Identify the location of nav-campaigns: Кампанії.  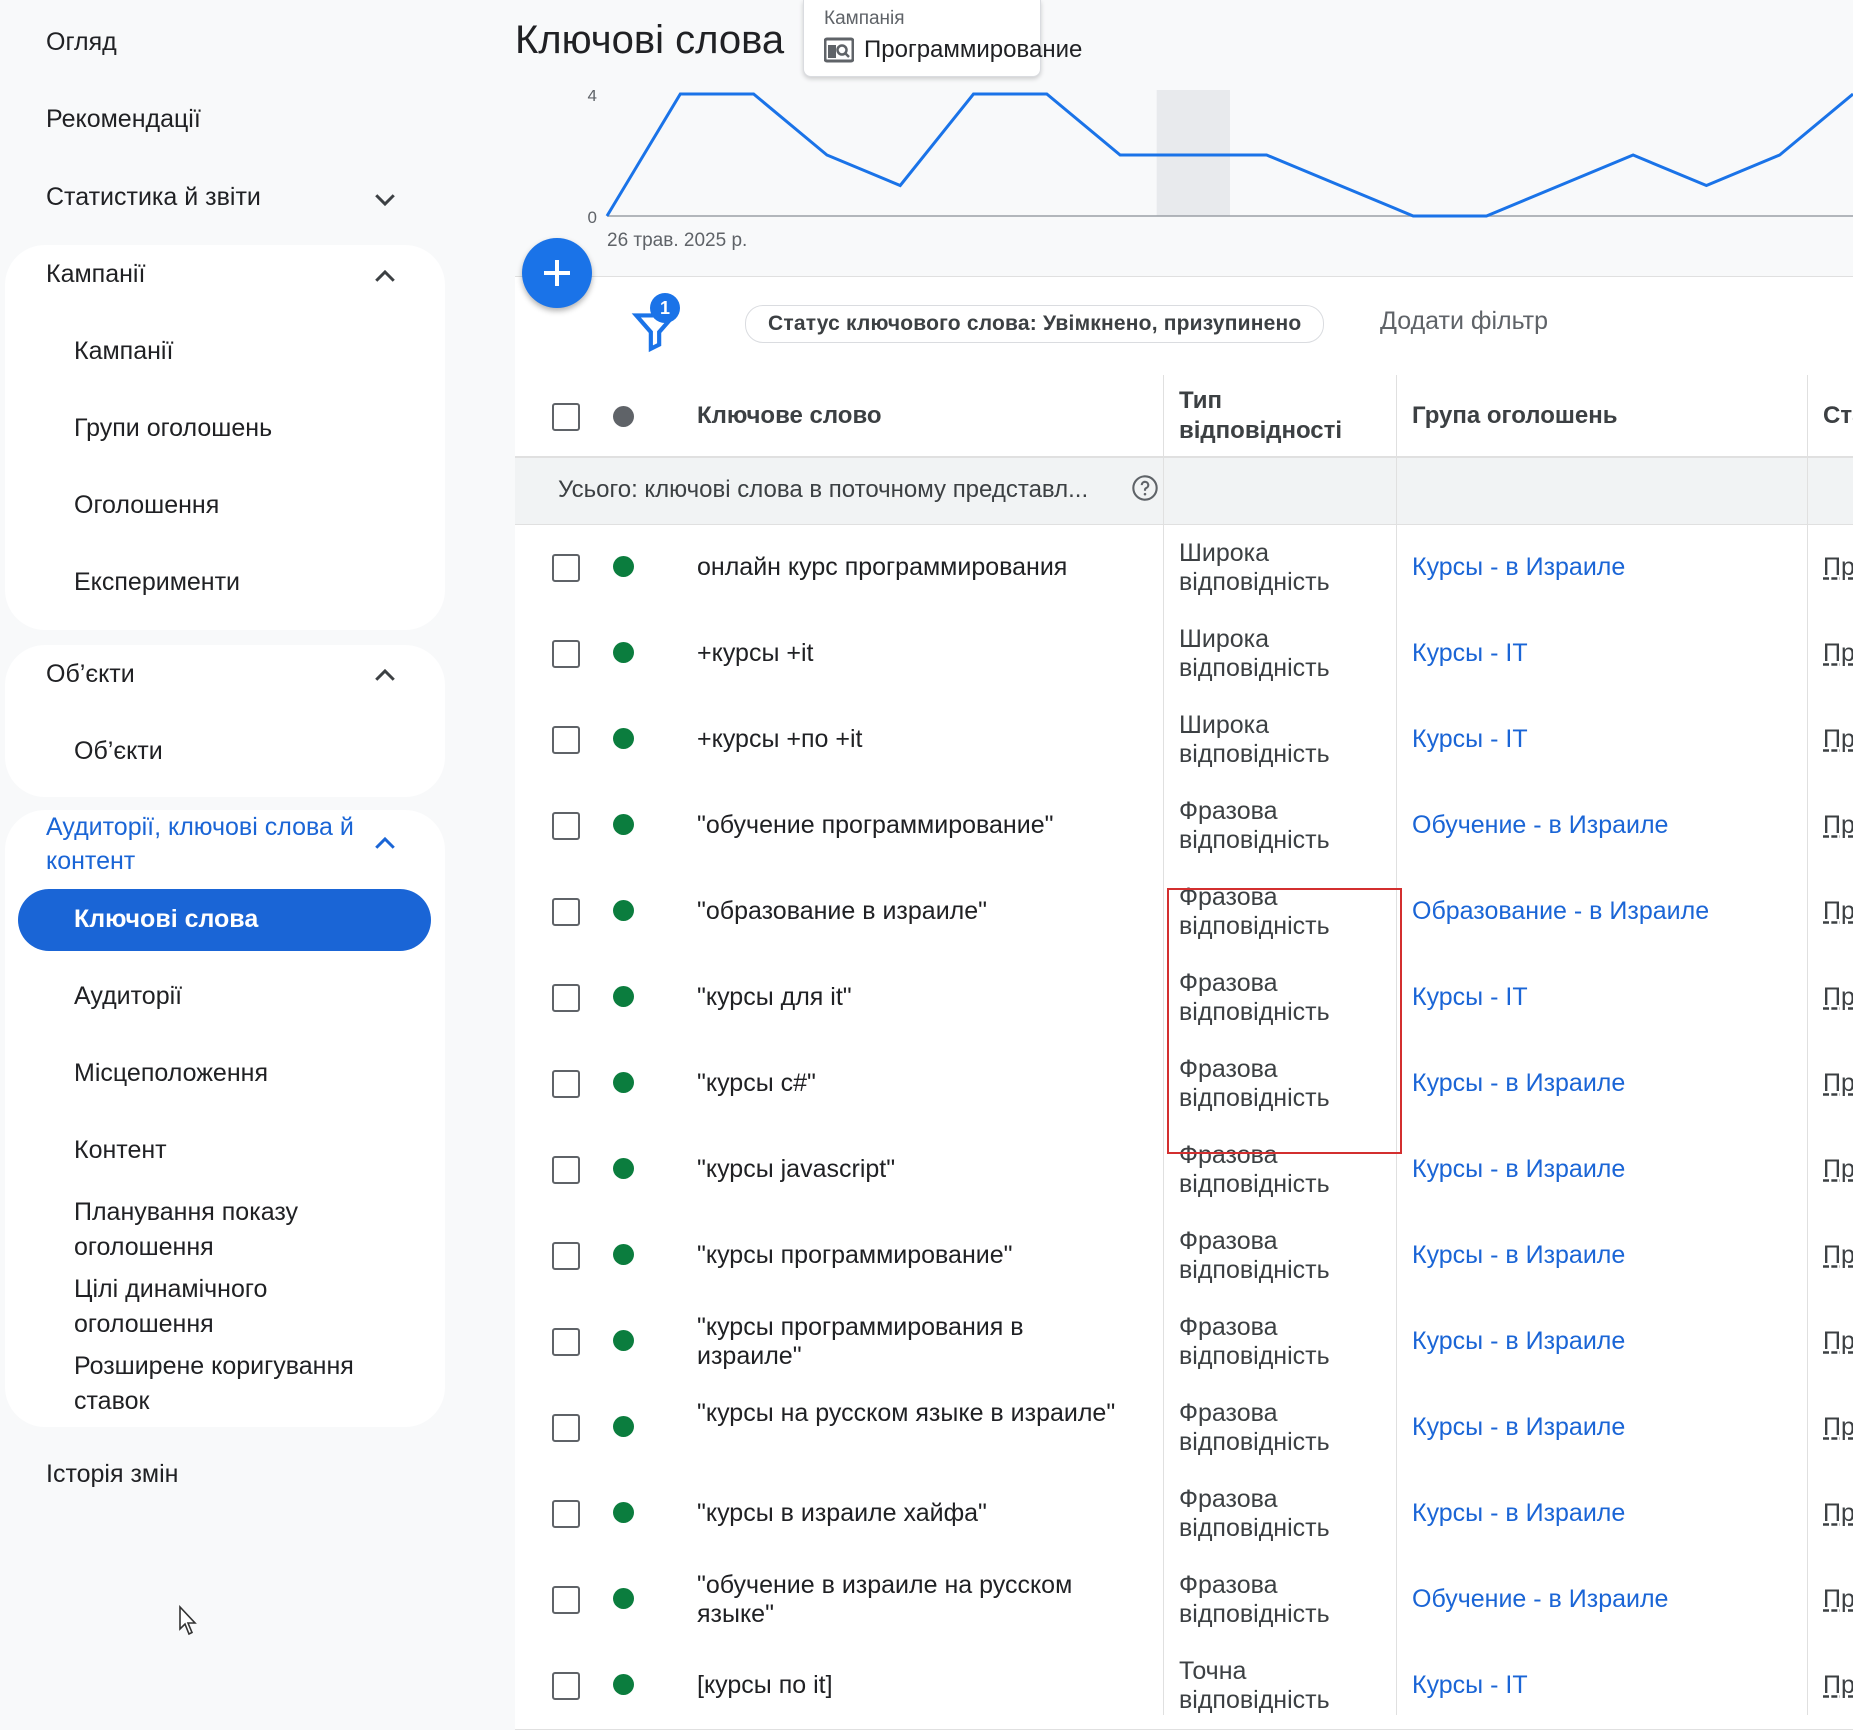
(123, 351).